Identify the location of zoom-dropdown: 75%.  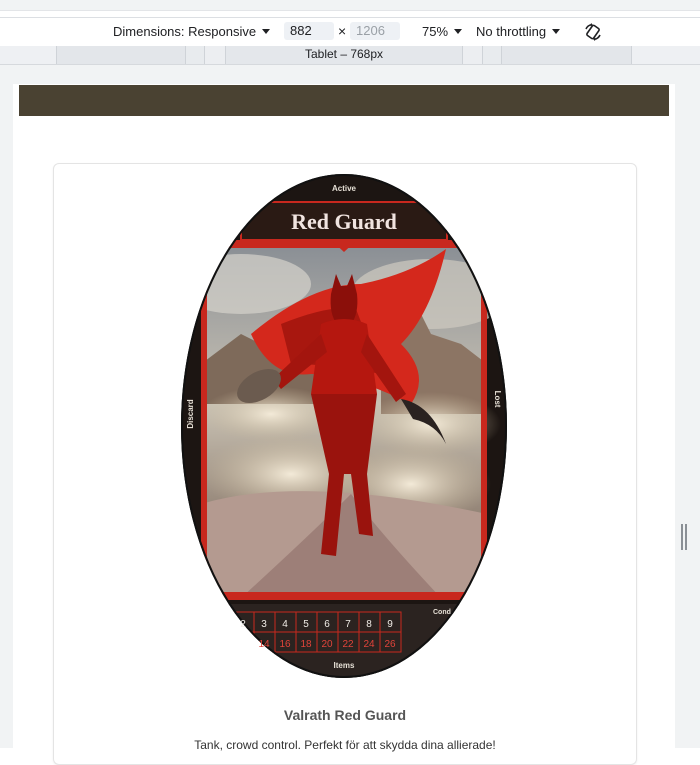
(442, 31).